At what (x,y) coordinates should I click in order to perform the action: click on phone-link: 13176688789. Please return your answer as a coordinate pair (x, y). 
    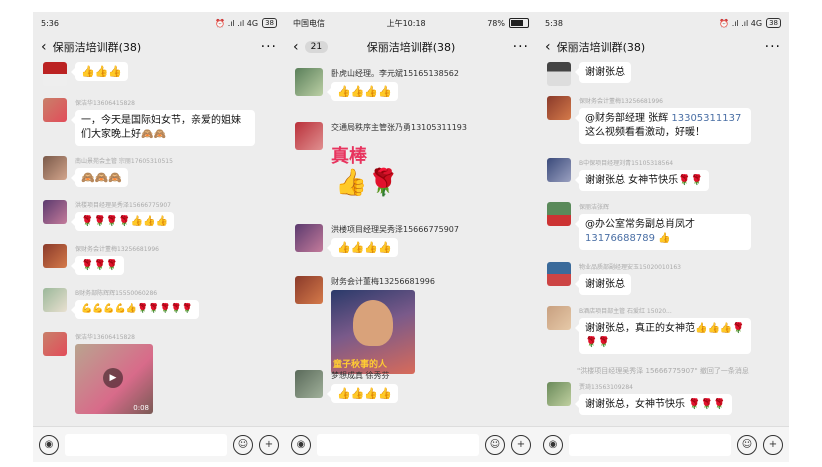
    Looking at the image, I should click on (620, 238).